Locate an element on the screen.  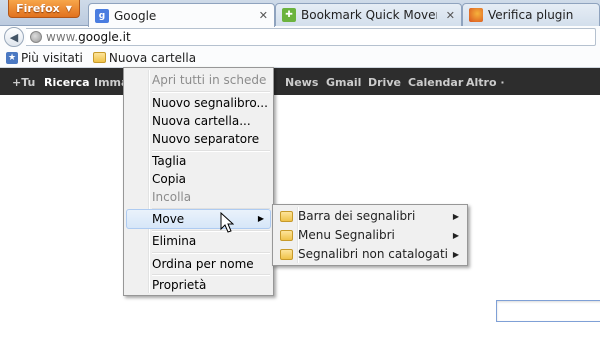
google-bar-item-altro: Altro · is located at coordinates (485, 82).